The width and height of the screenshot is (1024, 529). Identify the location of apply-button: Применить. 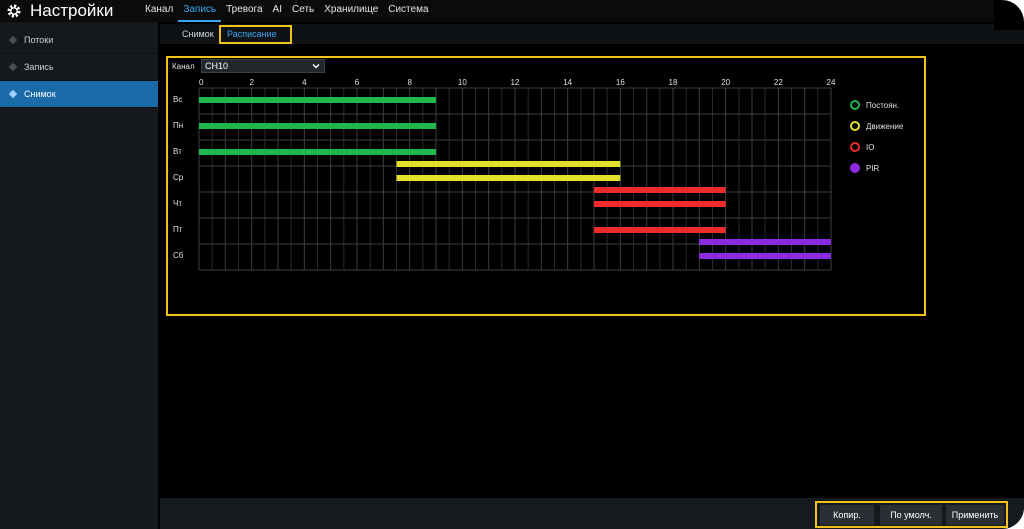
(975, 515).